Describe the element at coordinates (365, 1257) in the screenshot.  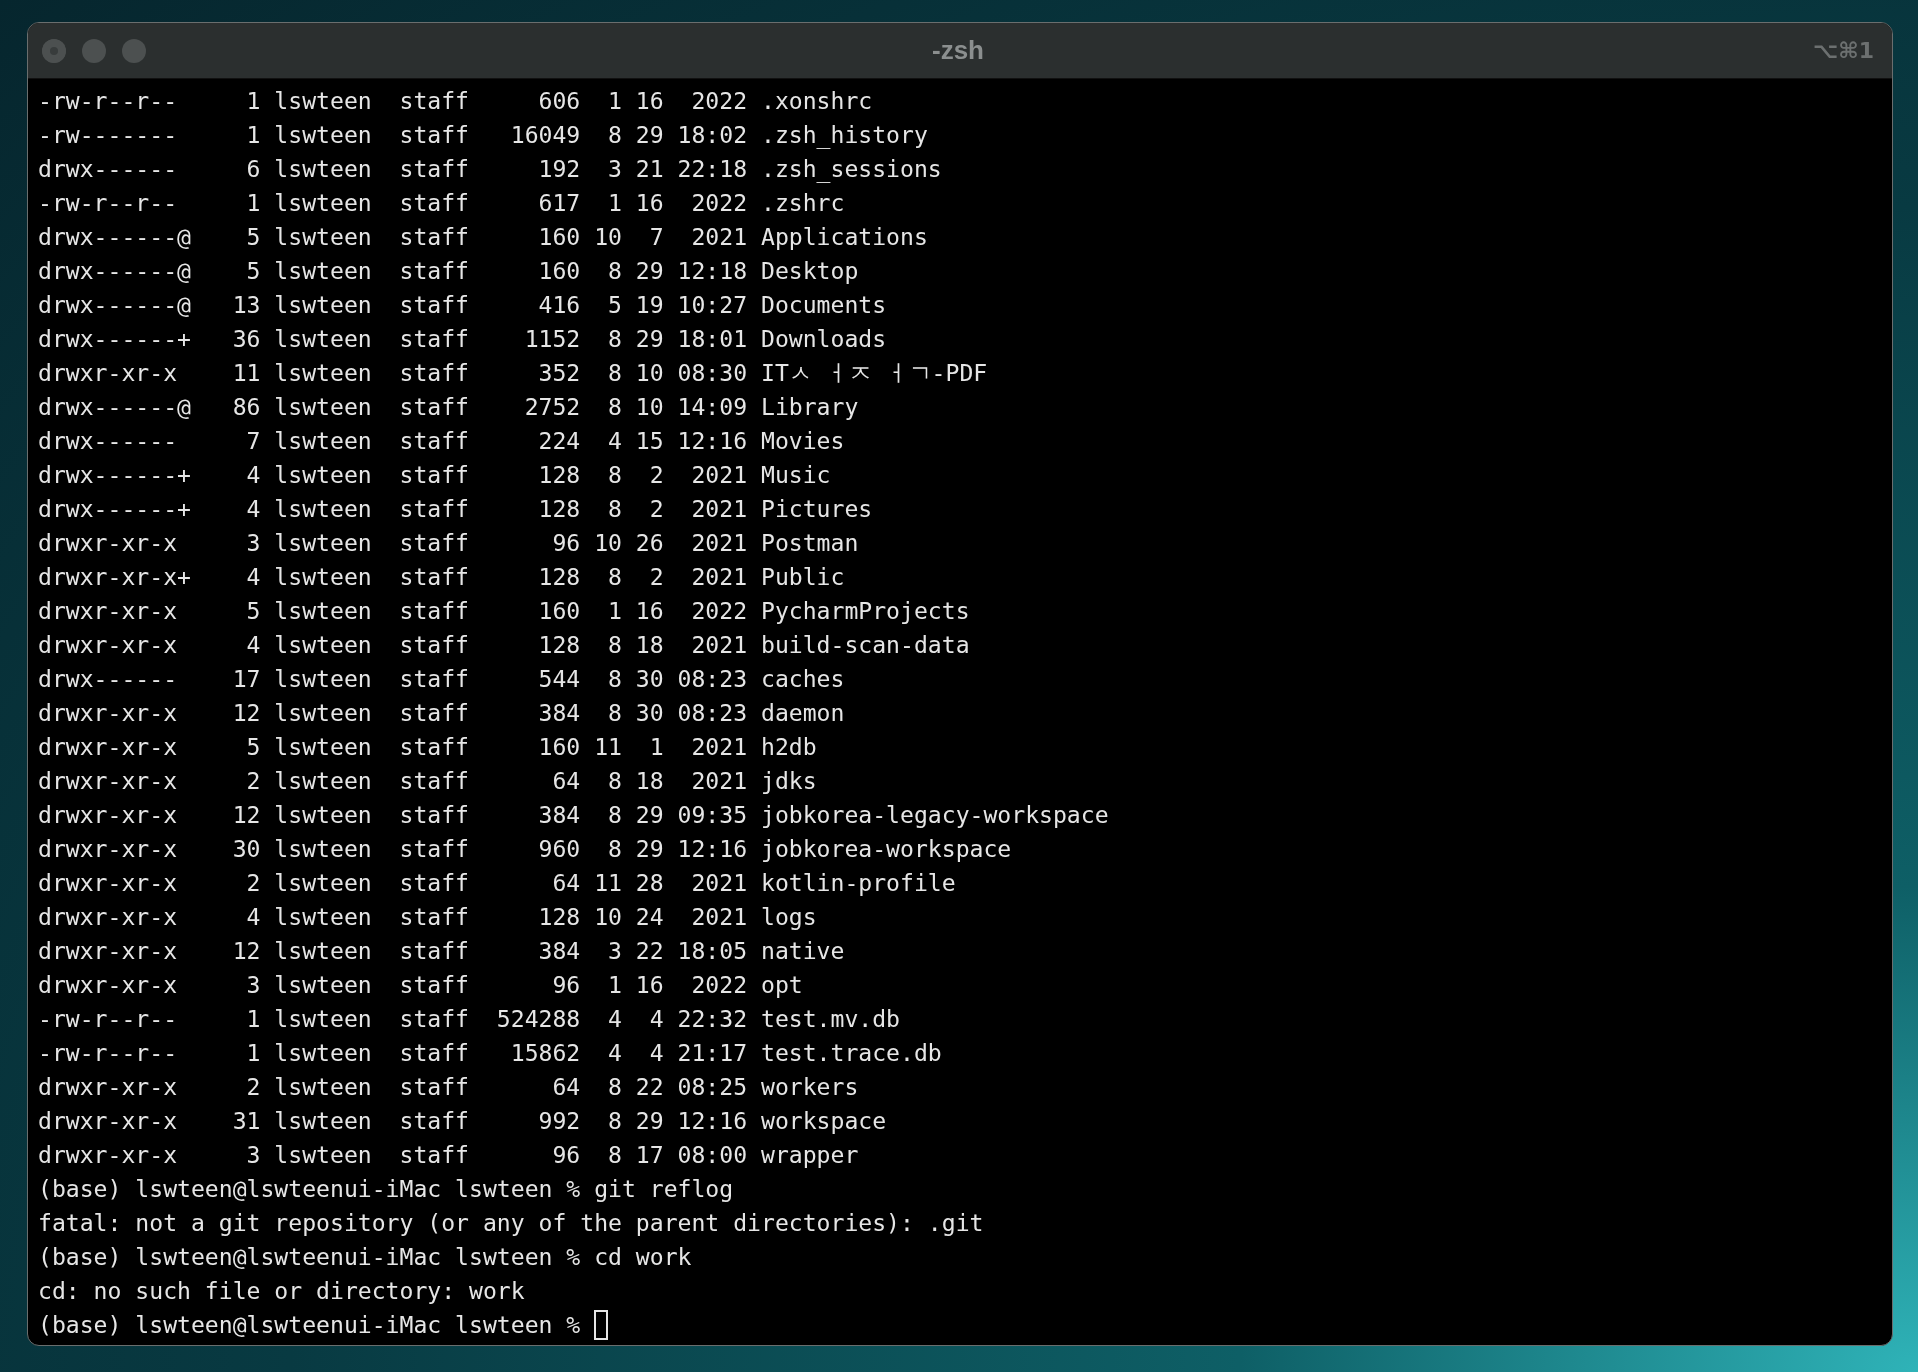
I see `terminal-line: (base) lswteen@lswteenui-iMac lswteen % cd work` at that location.